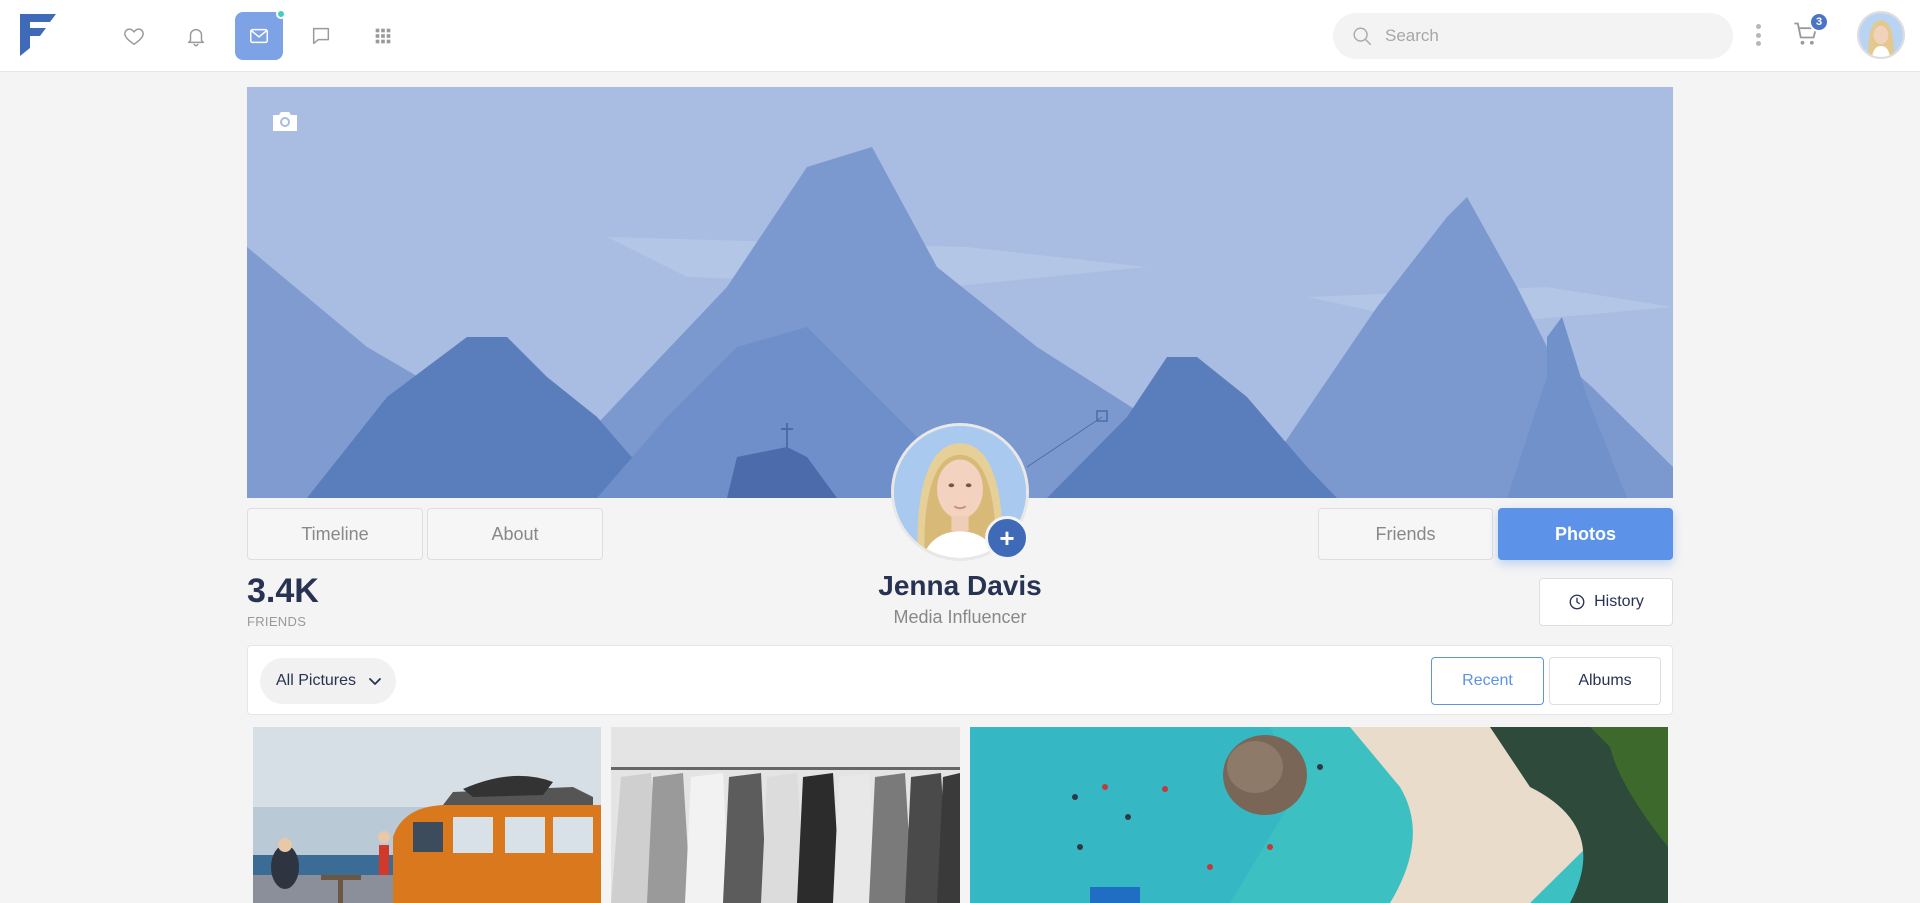 The height and width of the screenshot is (903, 1920). I want to click on profile-title: Media Influencer, so click(960, 617).